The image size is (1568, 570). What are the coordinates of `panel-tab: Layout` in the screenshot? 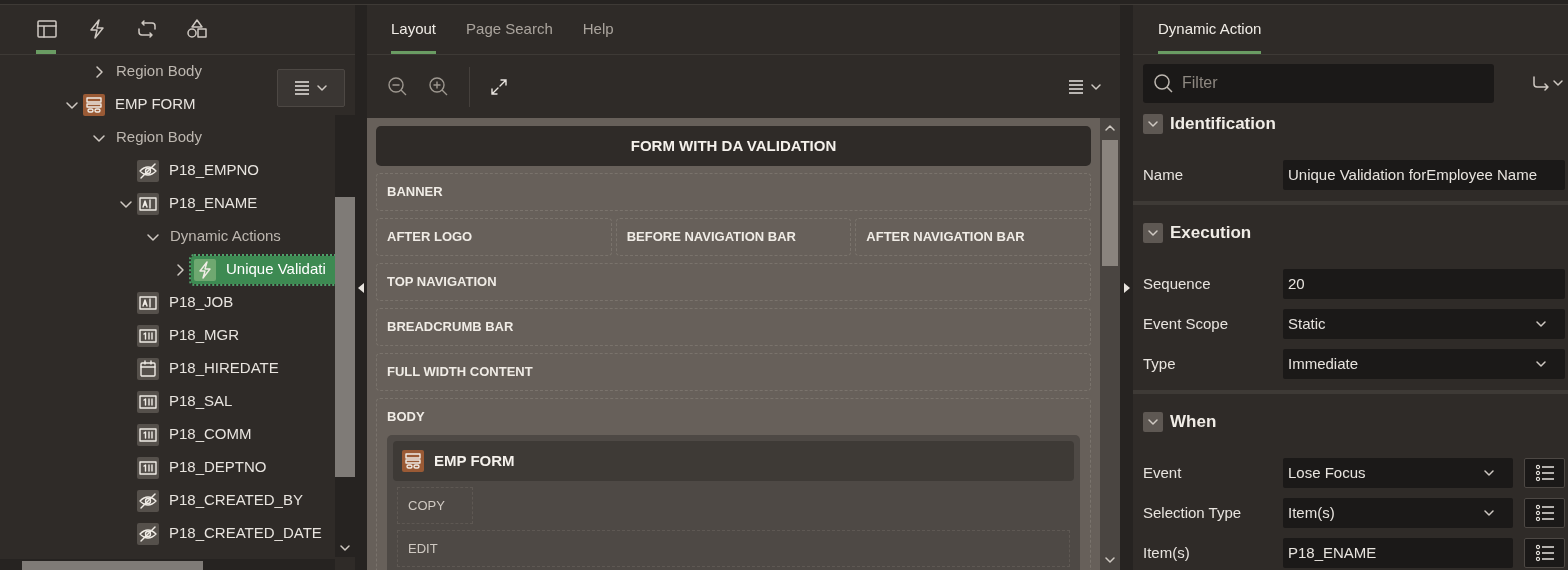 It's located at (414, 29).